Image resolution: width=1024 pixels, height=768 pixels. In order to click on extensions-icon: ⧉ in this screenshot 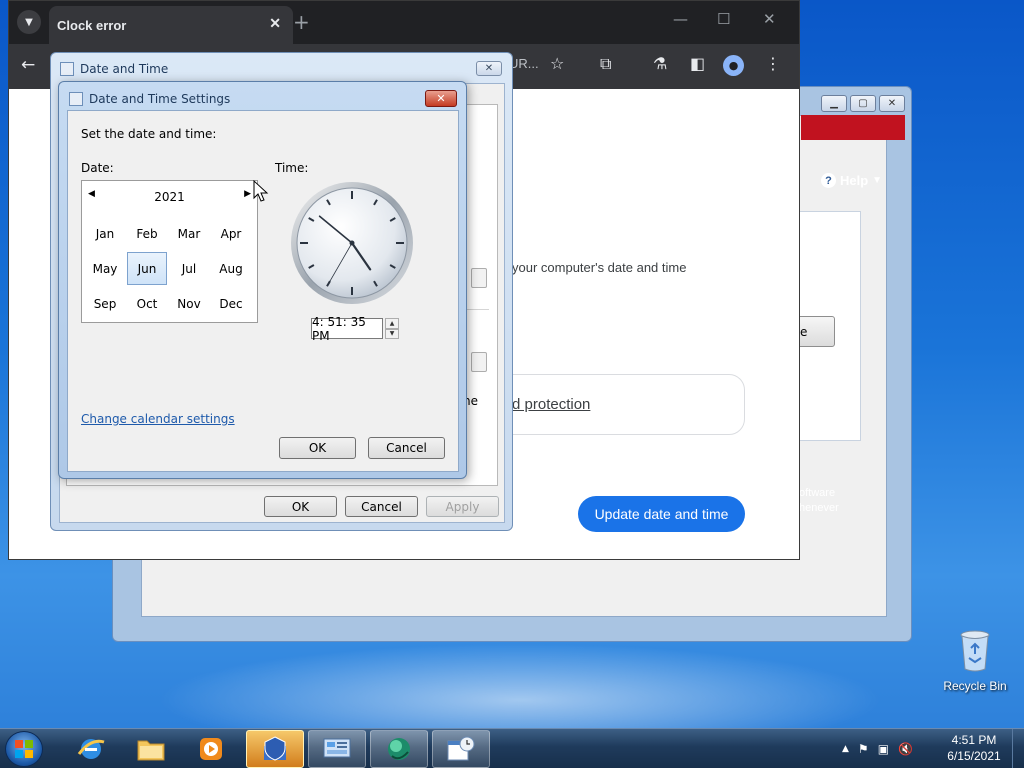, I will do `click(605, 64)`.